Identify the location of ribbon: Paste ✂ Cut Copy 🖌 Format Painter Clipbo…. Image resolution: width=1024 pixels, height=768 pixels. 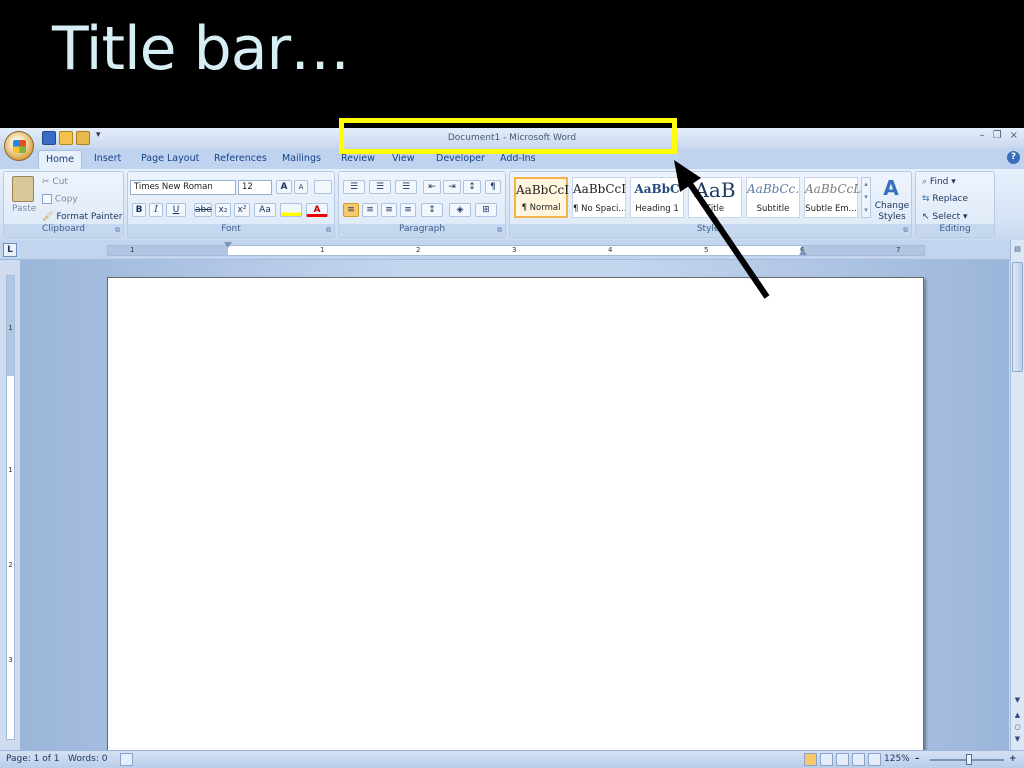
(512, 204).